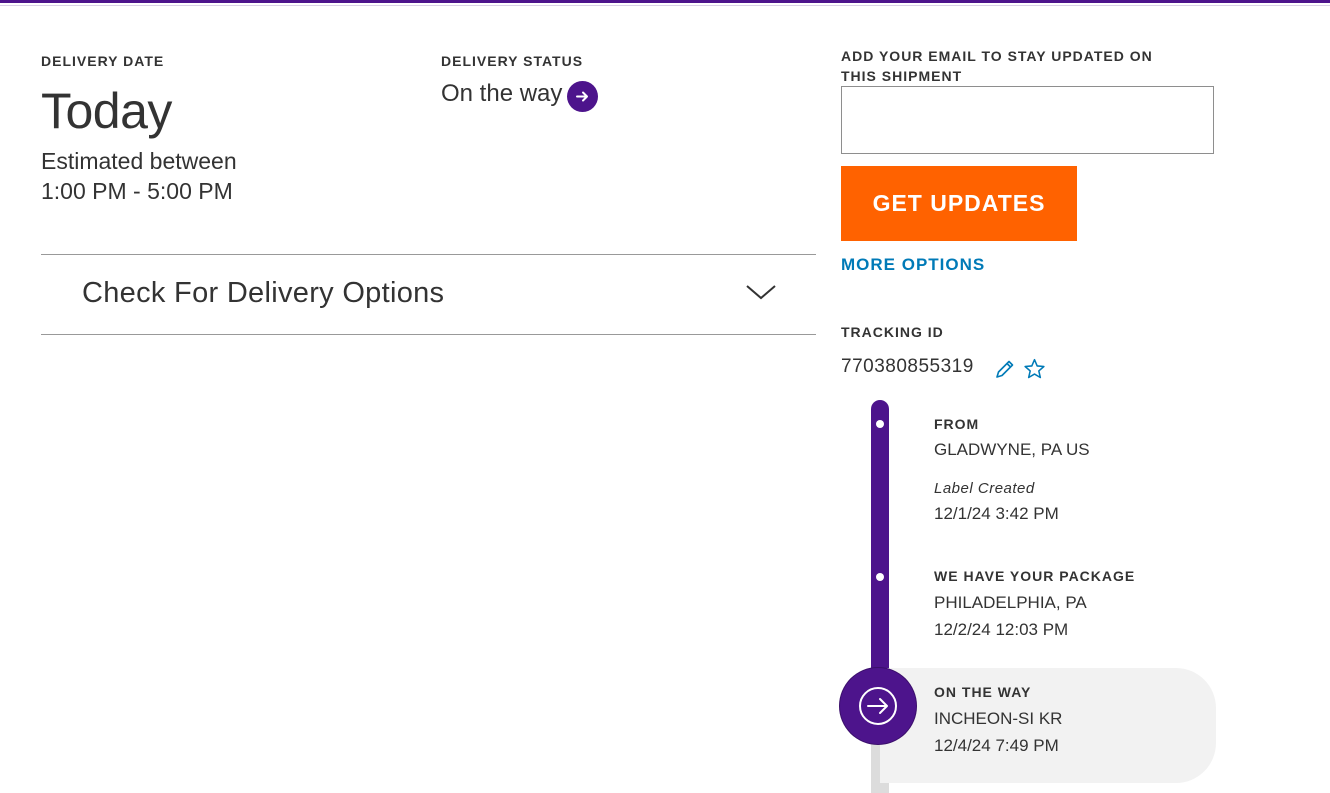 The width and height of the screenshot is (1330, 793). Describe the element at coordinates (892, 332) in the screenshot. I see `tracking-id-label: TRACKING ID` at that location.